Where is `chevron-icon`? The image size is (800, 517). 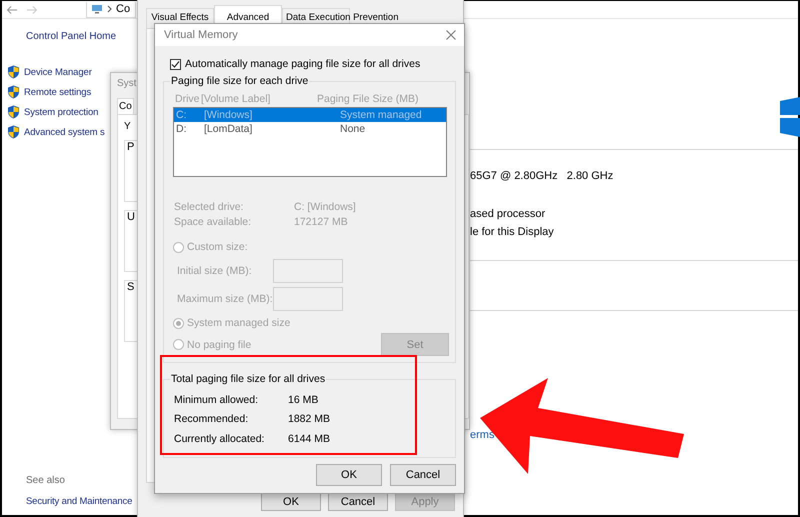 chevron-icon is located at coordinates (109, 9).